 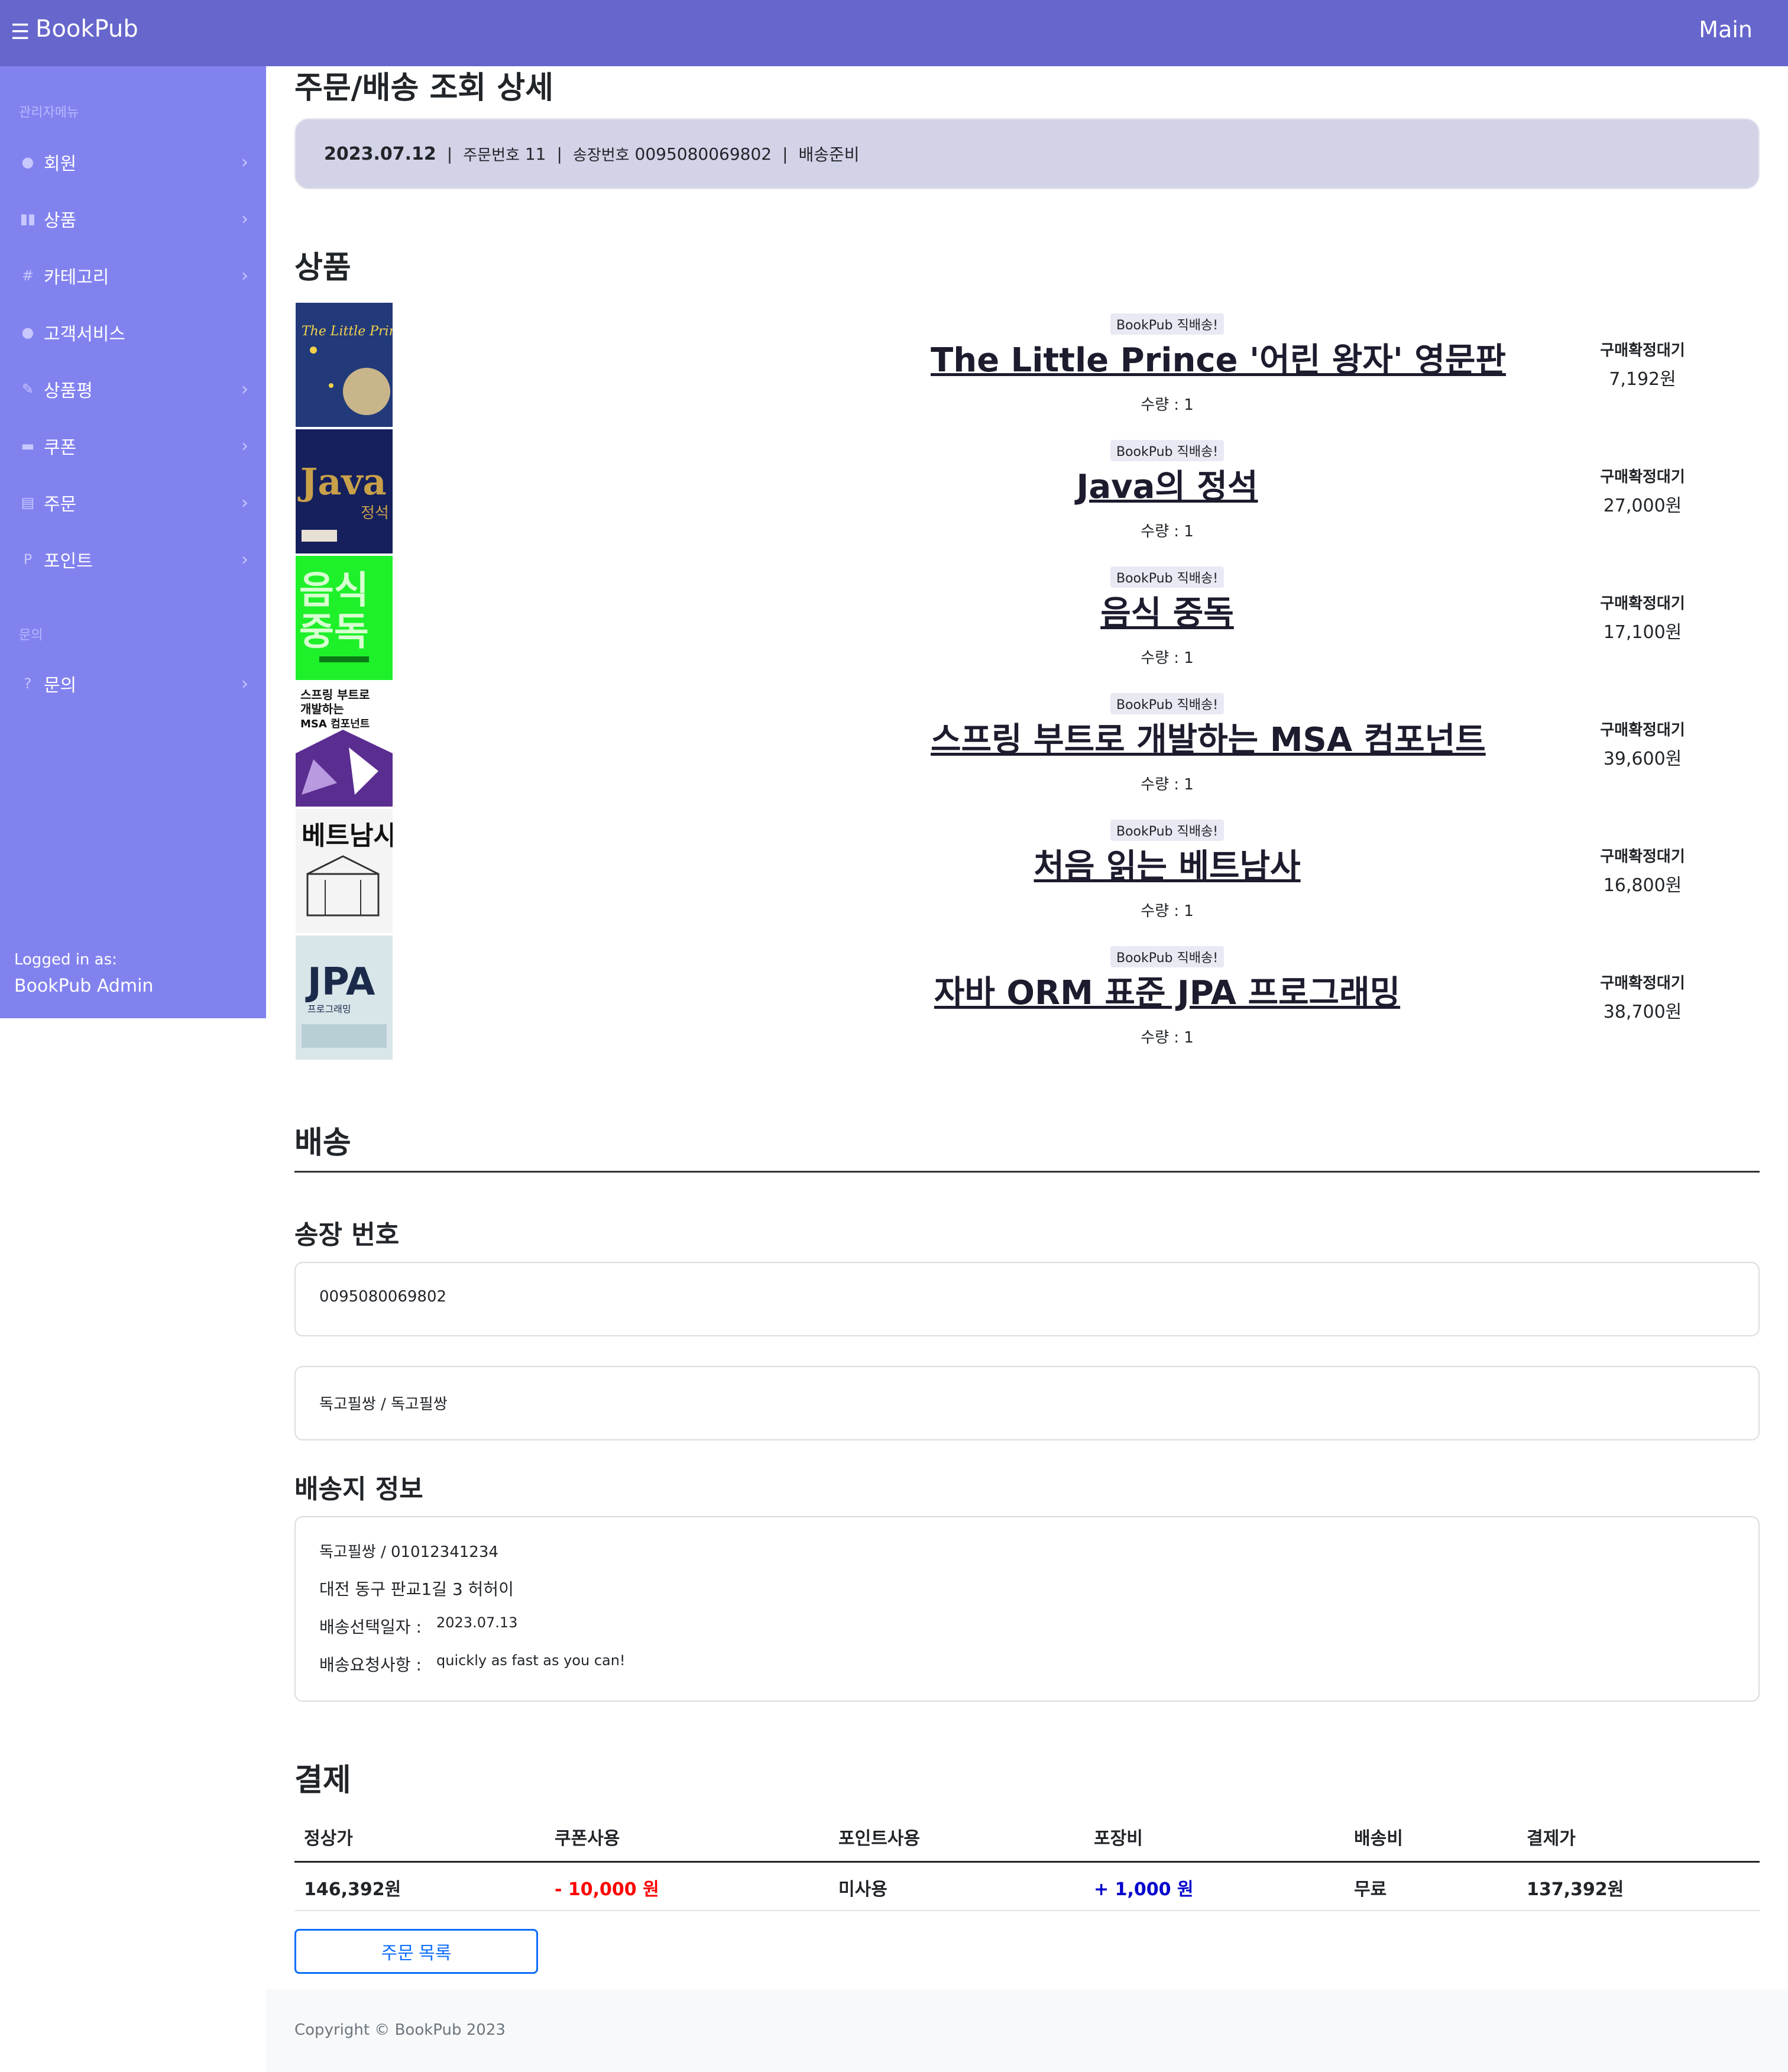 I want to click on book-cover-image: 베트남사, so click(x=344, y=871).